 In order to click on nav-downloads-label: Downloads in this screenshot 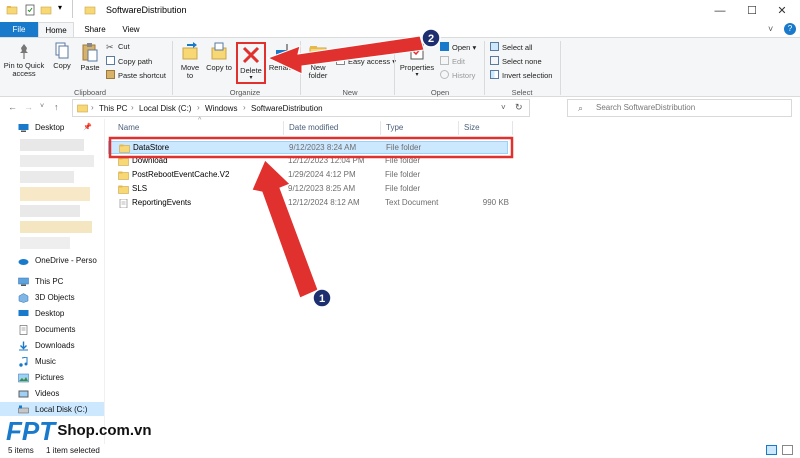, I will do `click(55, 345)`.